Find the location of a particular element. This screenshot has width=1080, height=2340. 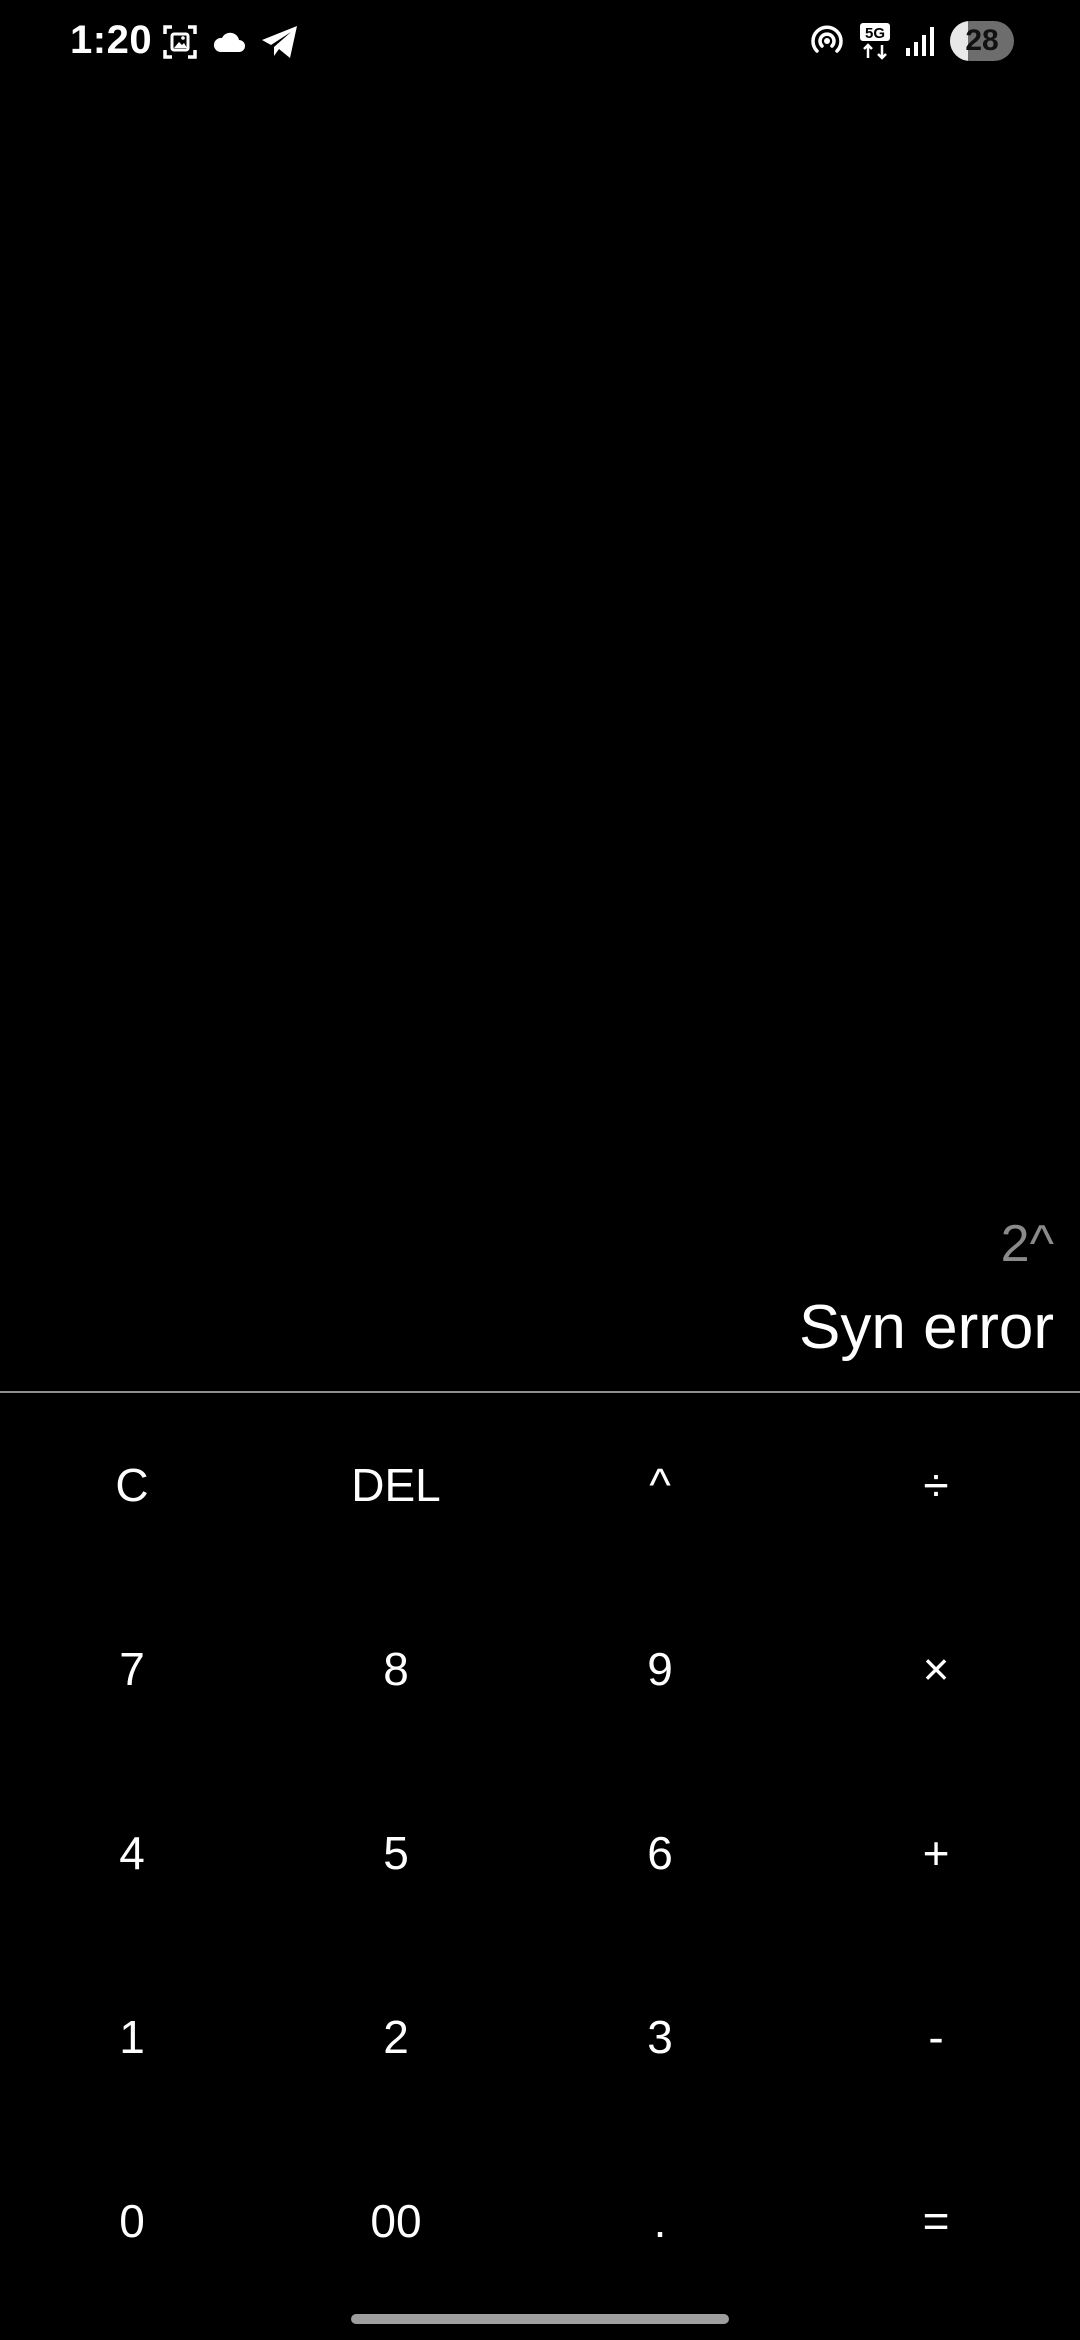

key-label: 5 is located at coordinates (396, 1853).